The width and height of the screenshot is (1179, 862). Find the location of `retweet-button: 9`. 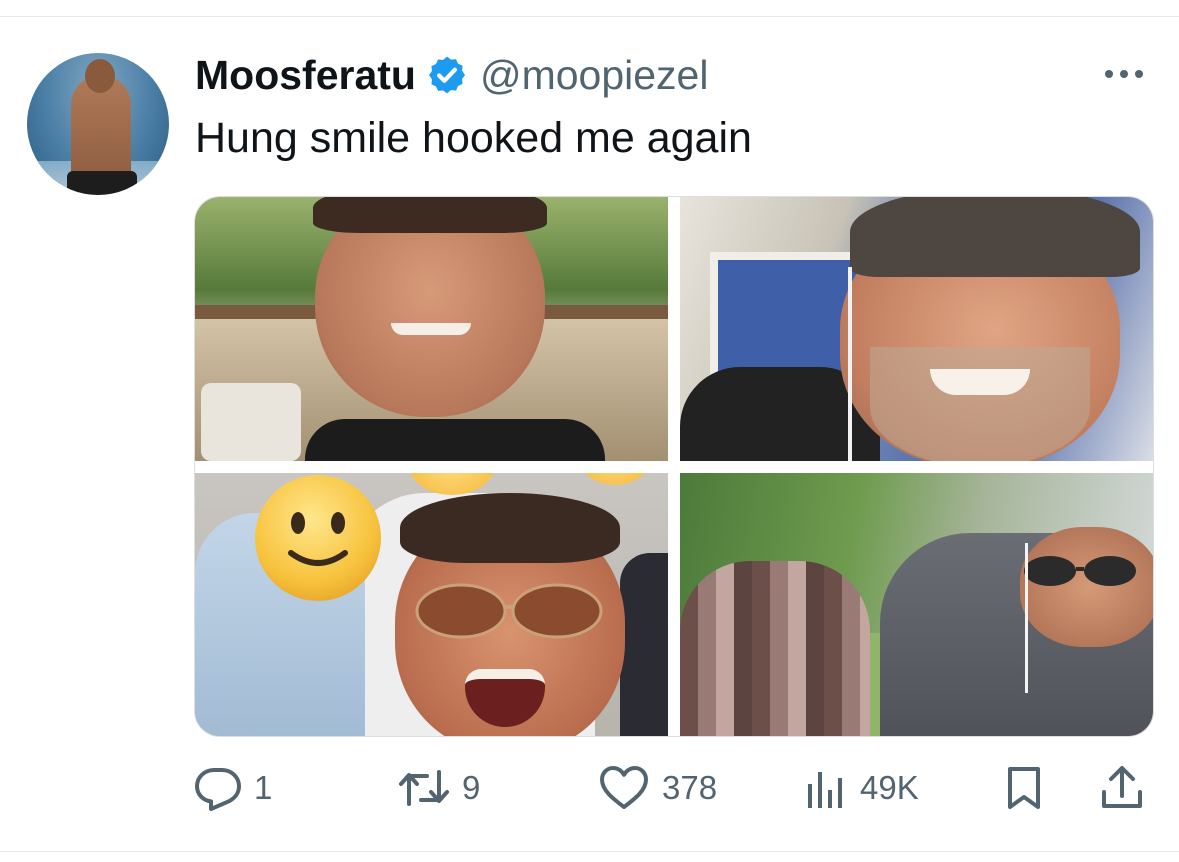

retweet-button: 9 is located at coordinates (439, 788).